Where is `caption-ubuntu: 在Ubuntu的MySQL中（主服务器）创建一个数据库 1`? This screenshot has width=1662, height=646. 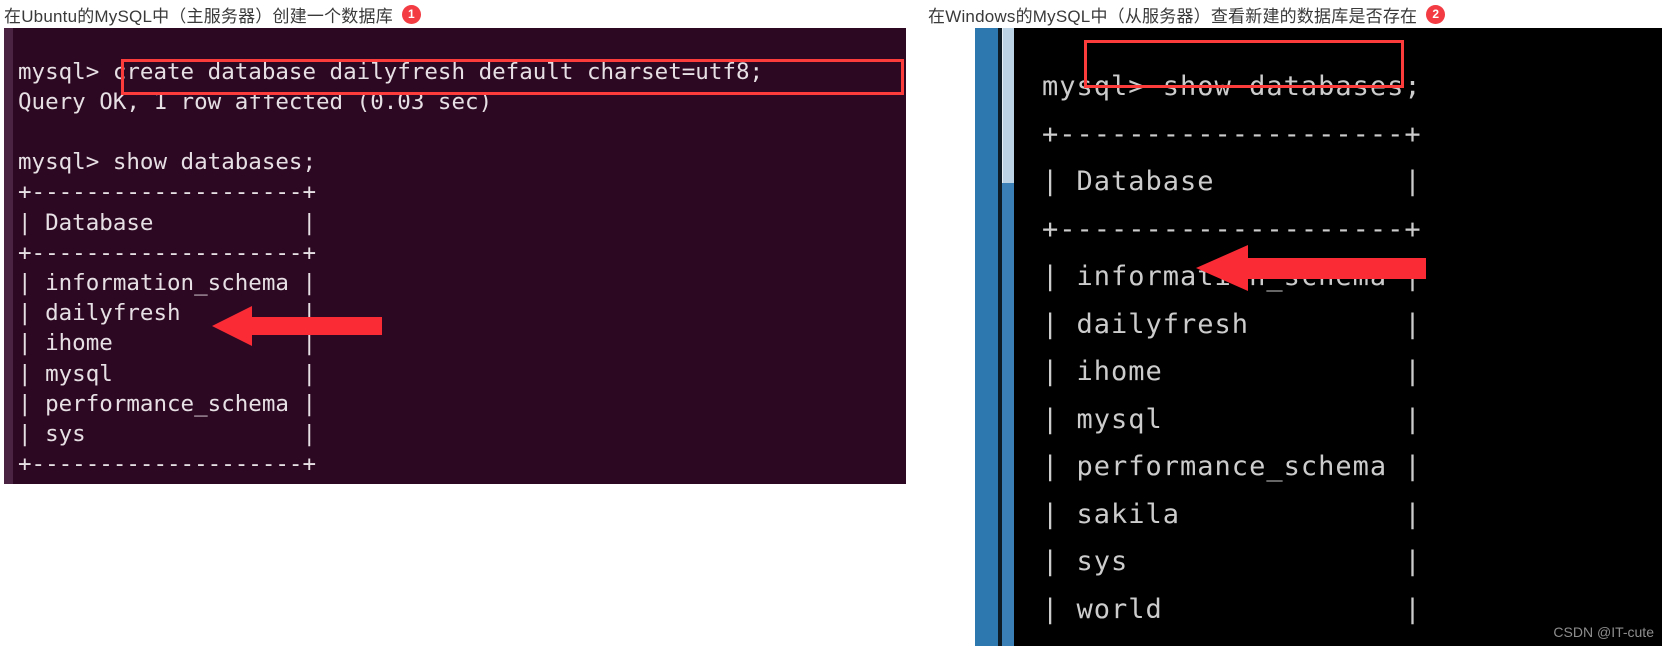 caption-ubuntu: 在Ubuntu的MySQL中（主服务器）创建一个数据库 1 is located at coordinates (212, 14).